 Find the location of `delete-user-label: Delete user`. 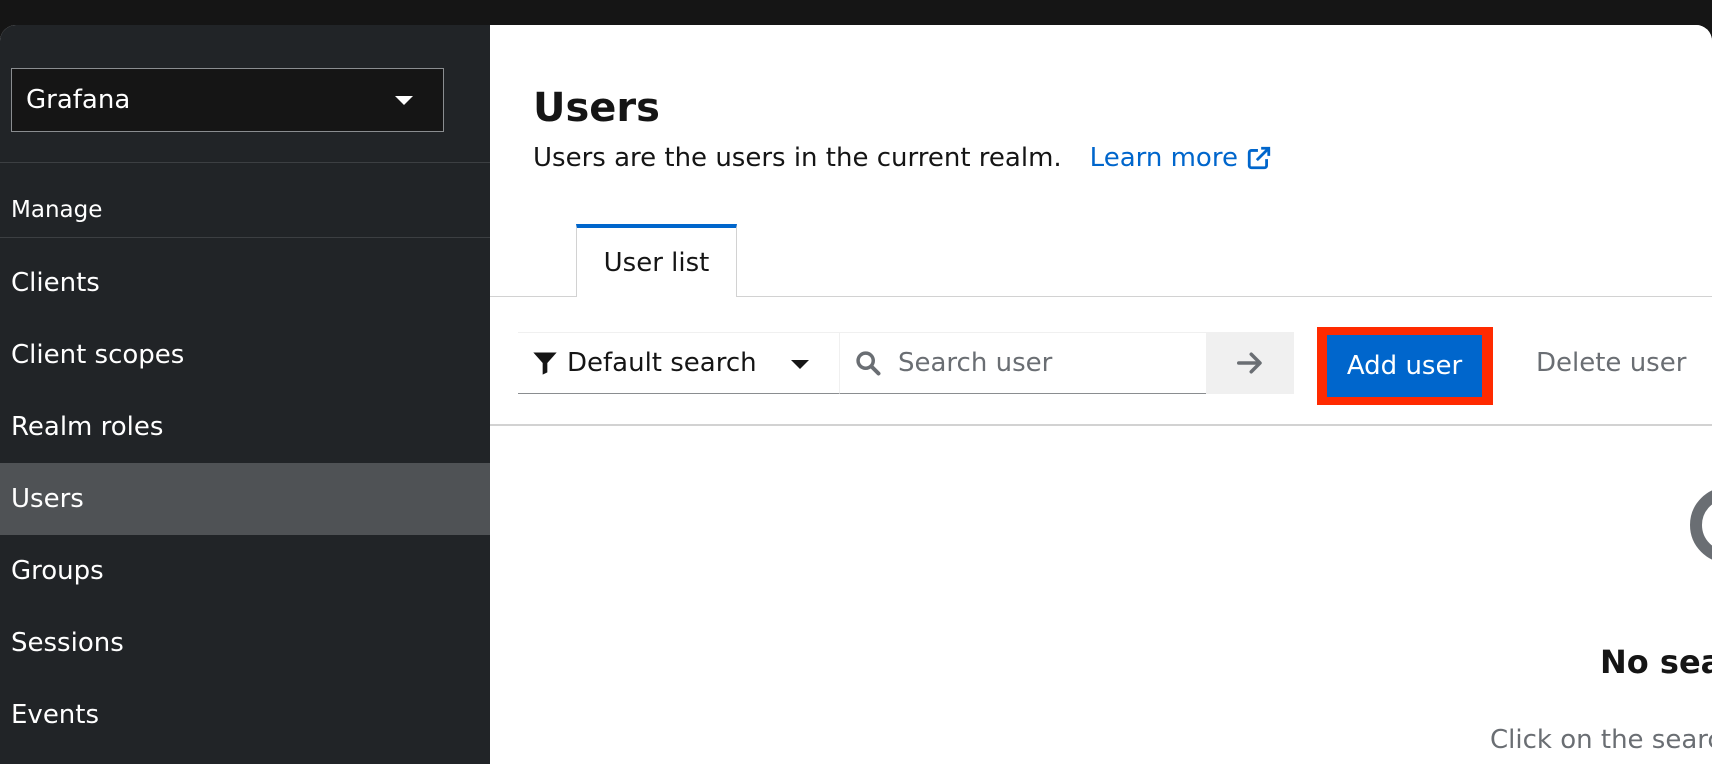

delete-user-label: Delete user is located at coordinates (1611, 363).